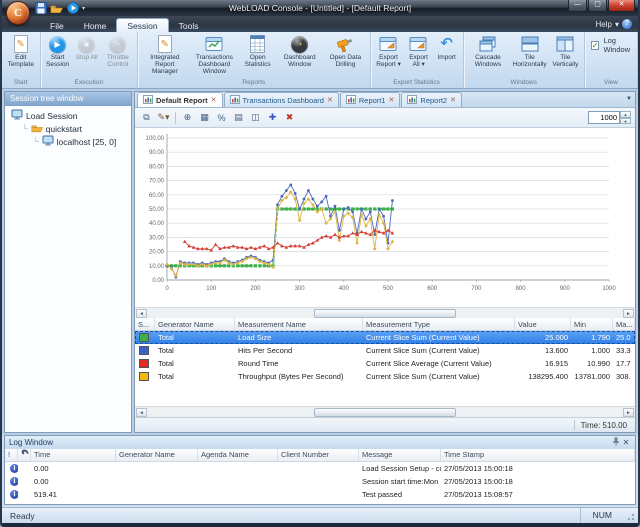 The image size is (640, 527). Describe the element at coordinates (447, 47) in the screenshot. I see `import-button: ↶ Import` at that location.